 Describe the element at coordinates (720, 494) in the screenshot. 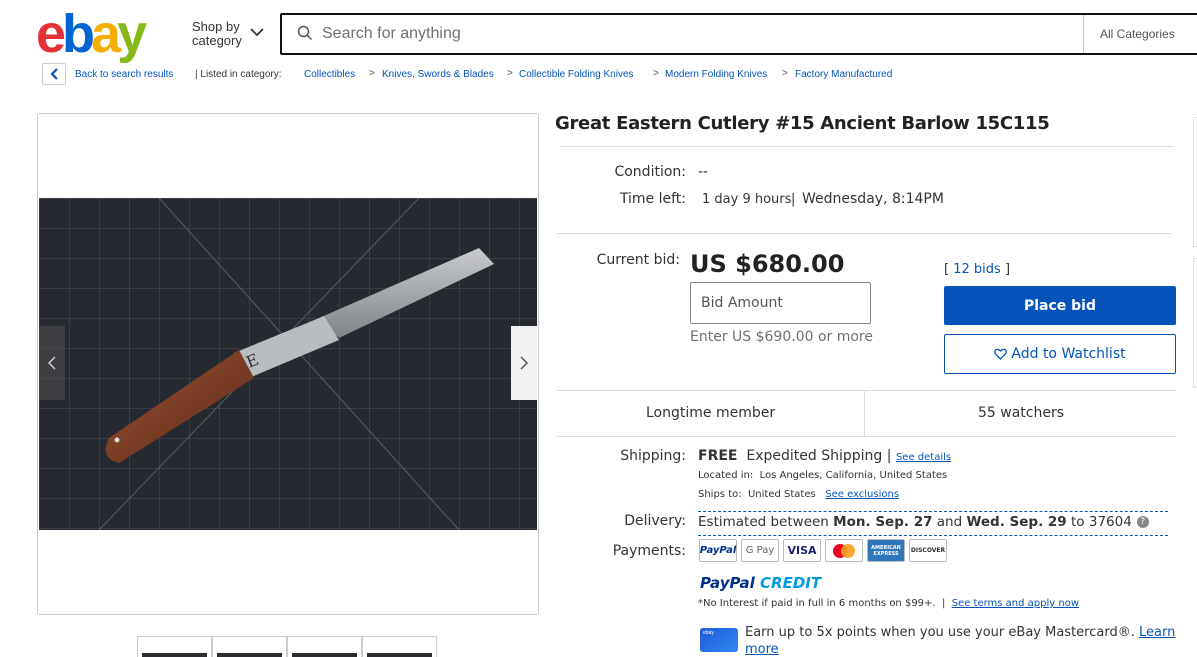

I see `ships-label: Ships to:` at that location.